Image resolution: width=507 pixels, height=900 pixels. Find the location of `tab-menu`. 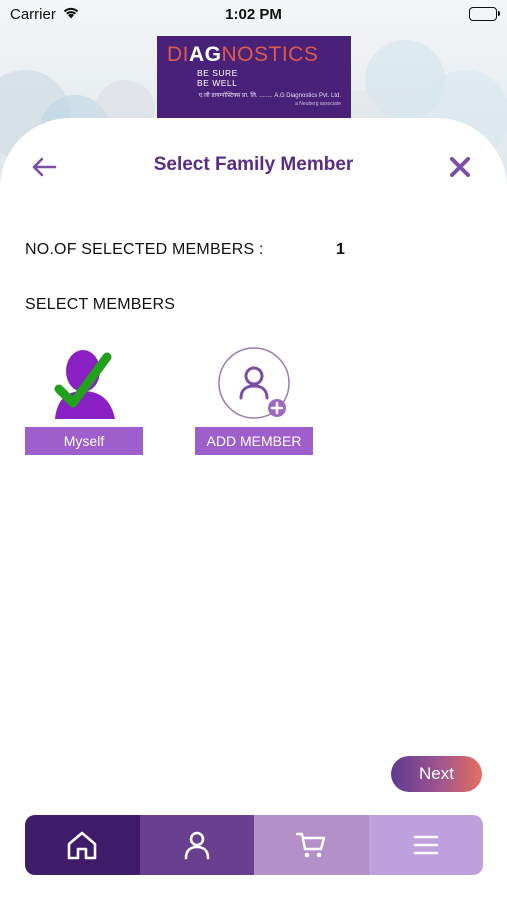

tab-menu is located at coordinates (425, 845).